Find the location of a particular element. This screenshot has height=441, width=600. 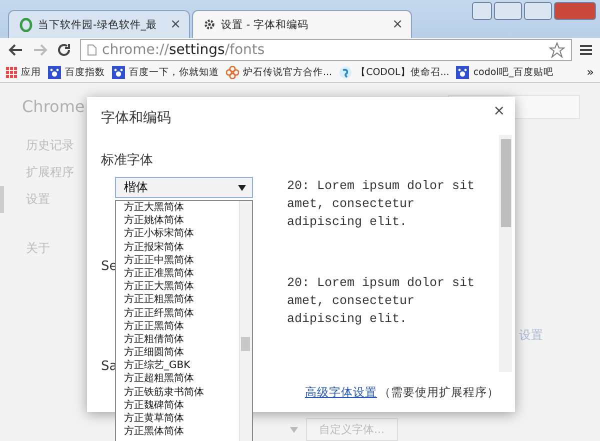

section-label: 标准字体 is located at coordinates (127, 160).